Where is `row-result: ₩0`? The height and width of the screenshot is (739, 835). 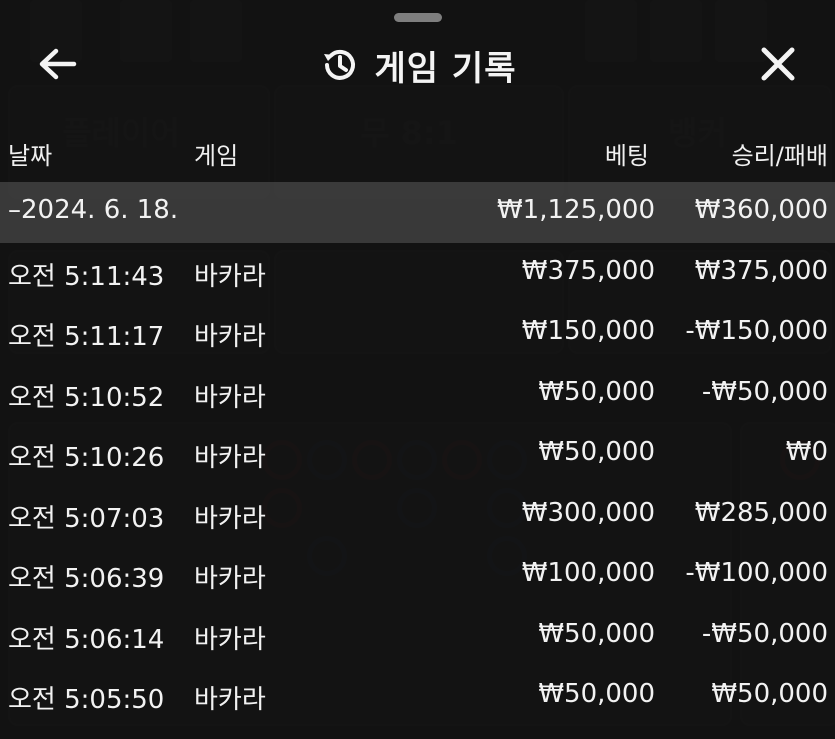
row-result: ₩0 is located at coordinates (806, 452).